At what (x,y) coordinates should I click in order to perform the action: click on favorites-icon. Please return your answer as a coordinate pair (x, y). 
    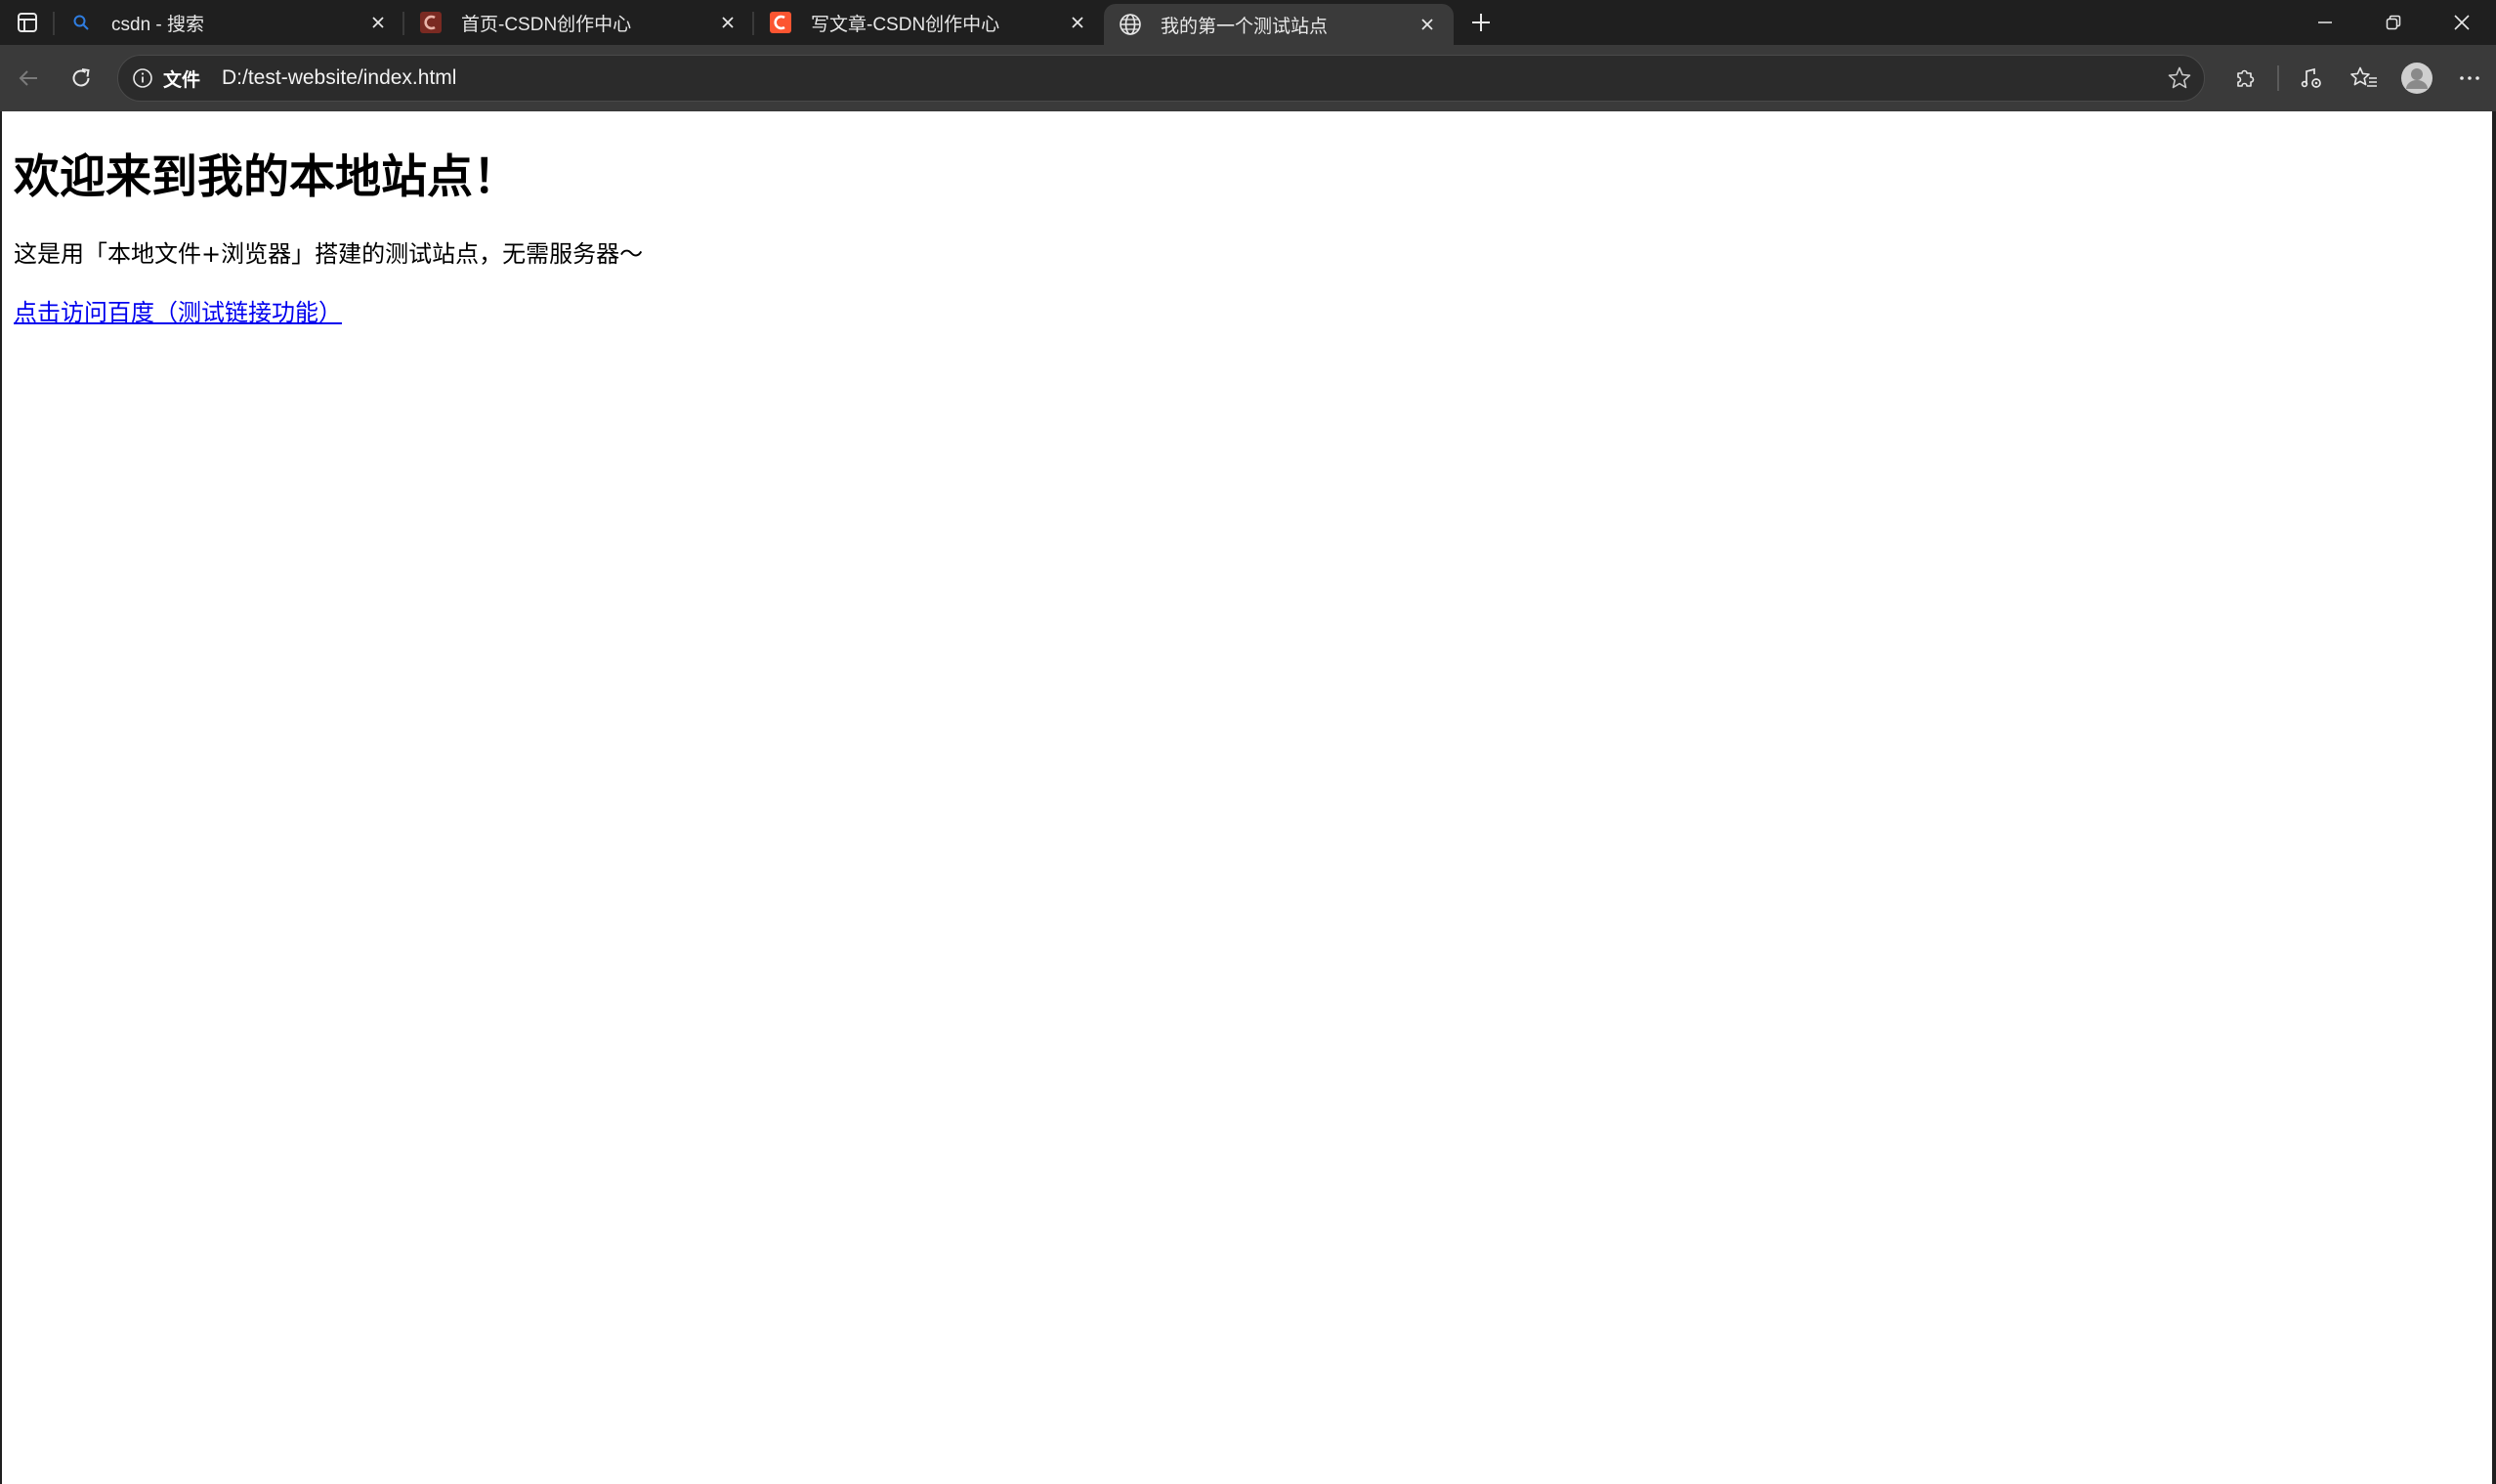
    Looking at the image, I should click on (2363, 76).